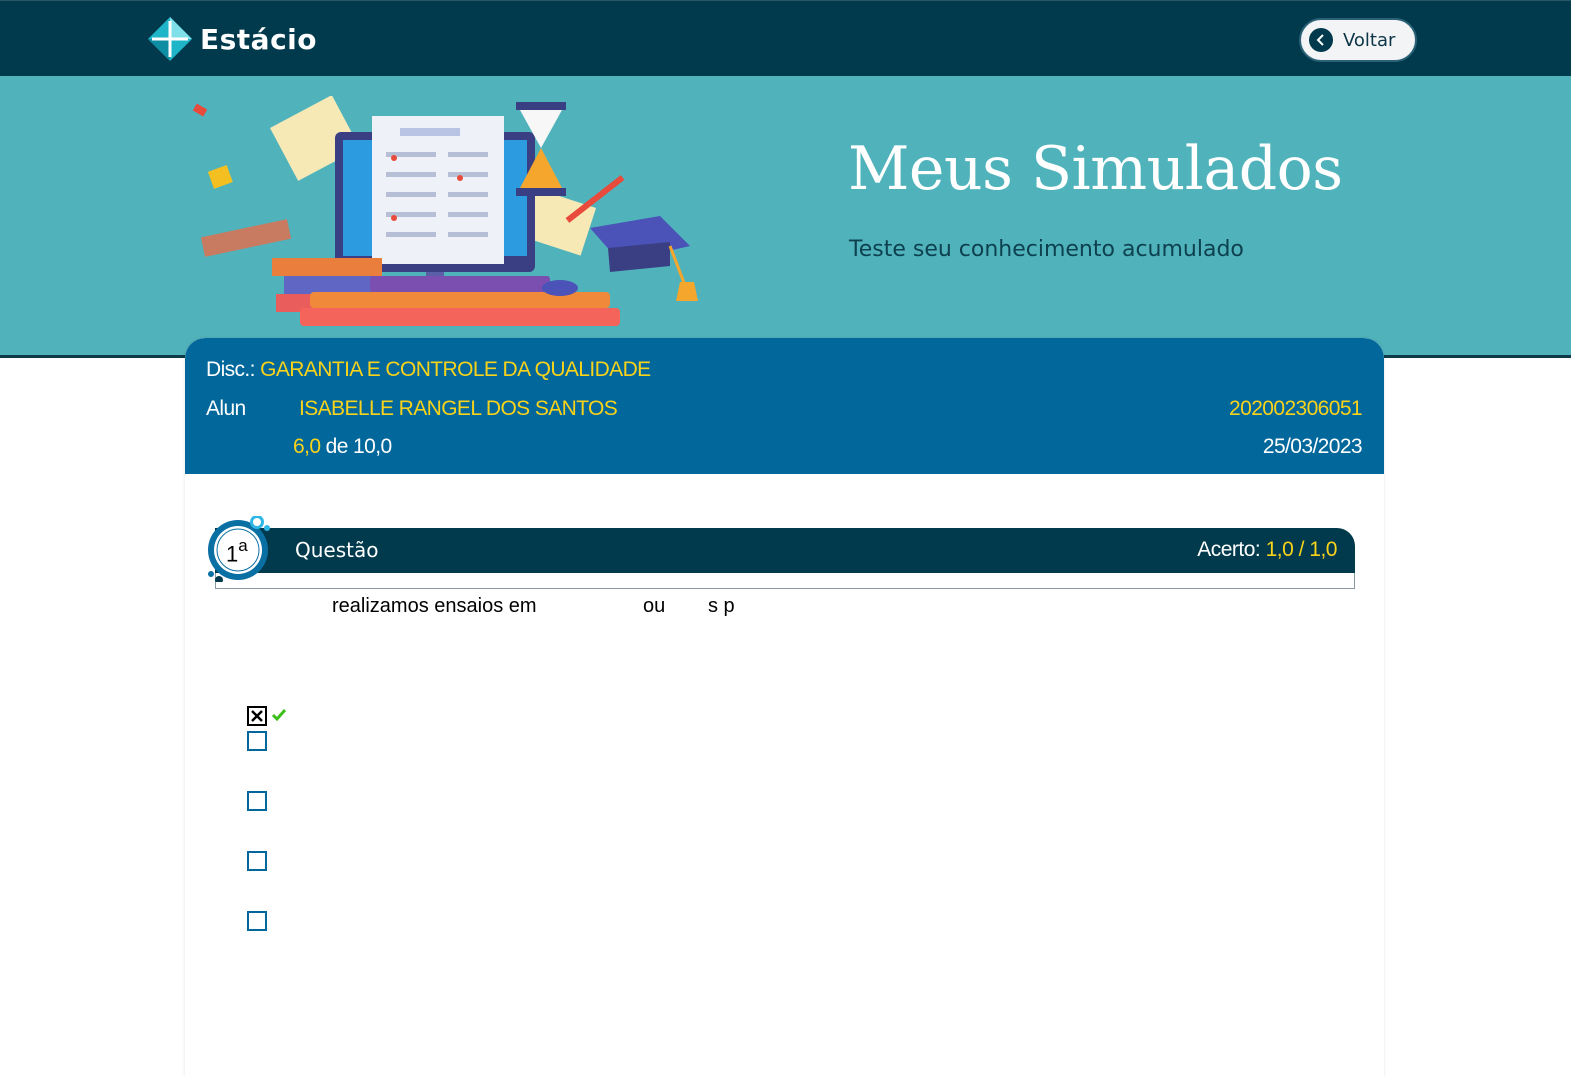 This screenshot has height=1076, width=1571. What do you see at coordinates (279, 715) in the screenshot?
I see `correct-check-icon` at bounding box center [279, 715].